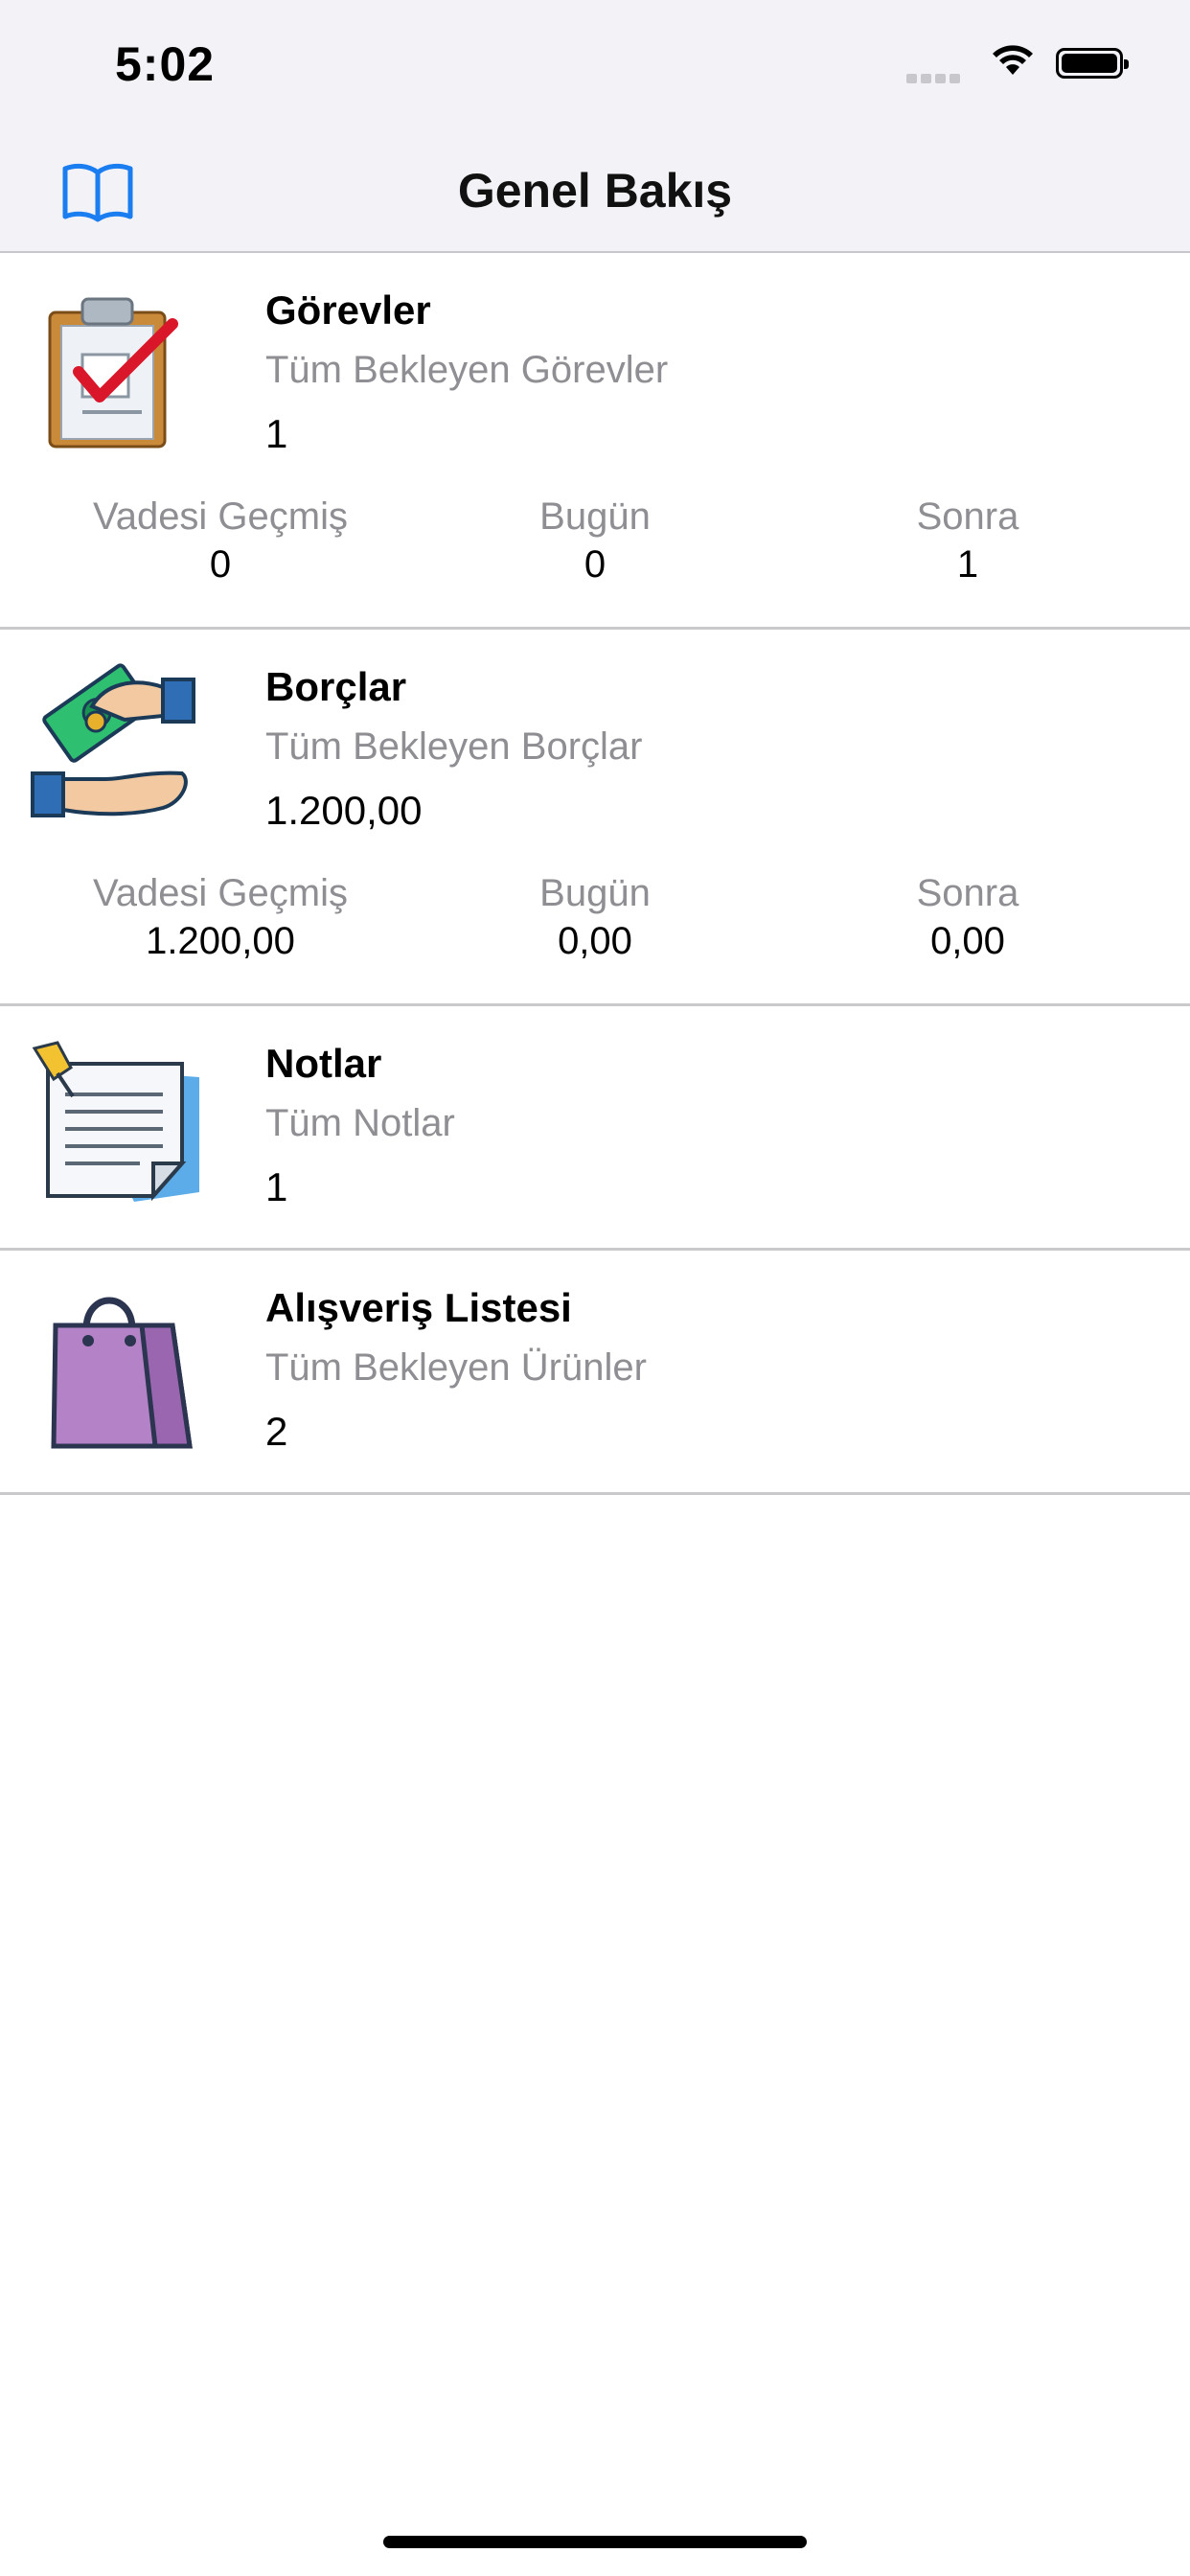 This screenshot has width=1190, height=2576. I want to click on stat-value: 1.200,00, so click(221, 941).